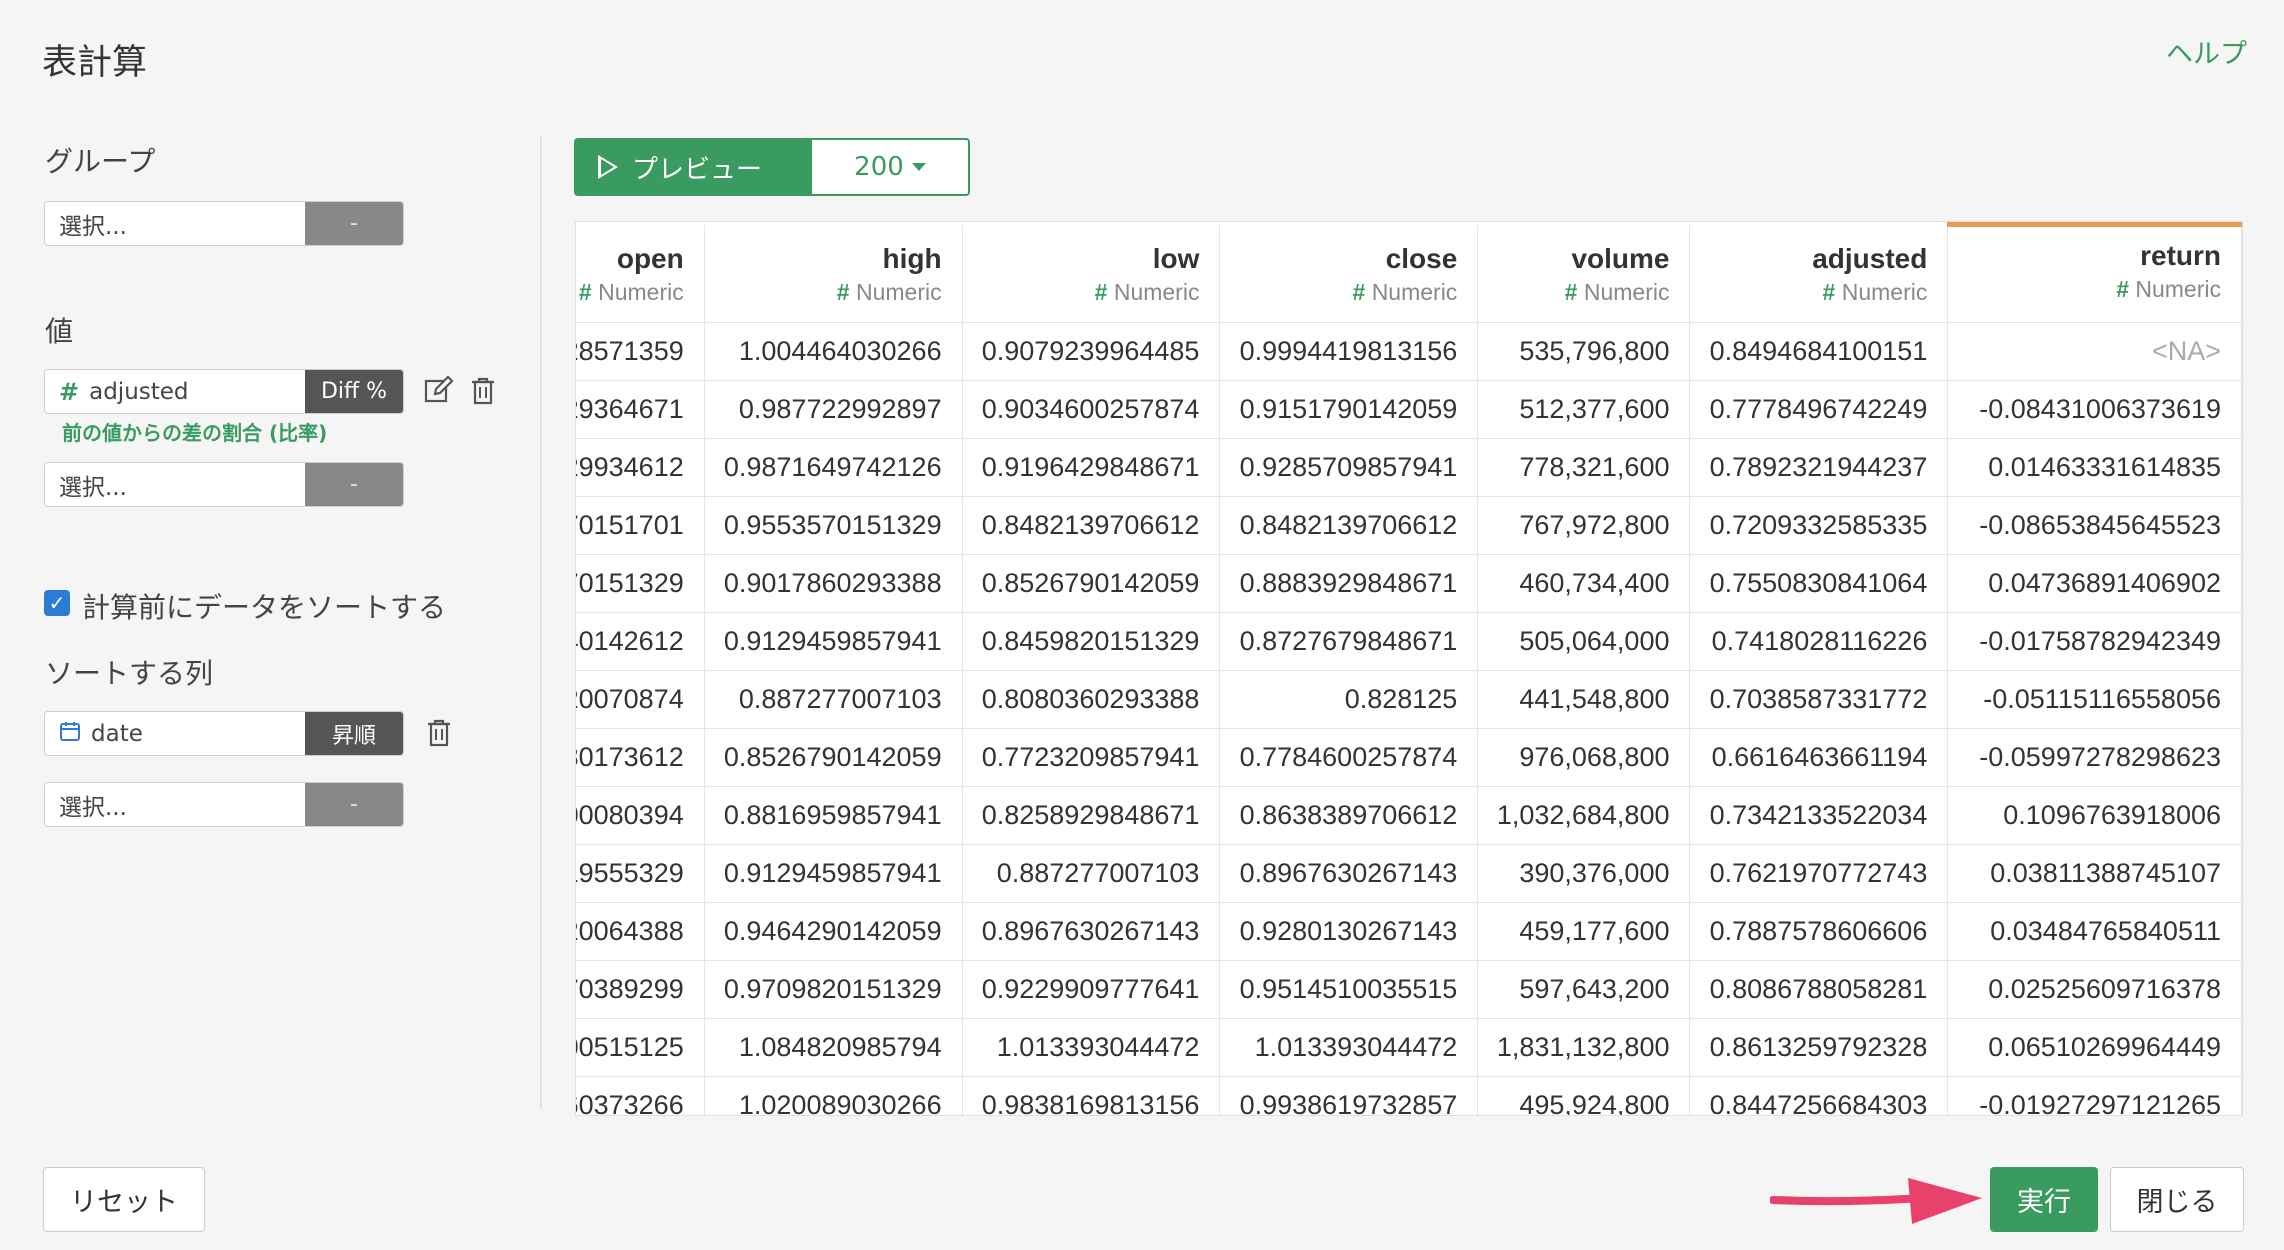 The height and width of the screenshot is (1250, 2284). Describe the element at coordinates (1819, 467) in the screenshot. I see `table-cell: 0.7892321944237` at that location.